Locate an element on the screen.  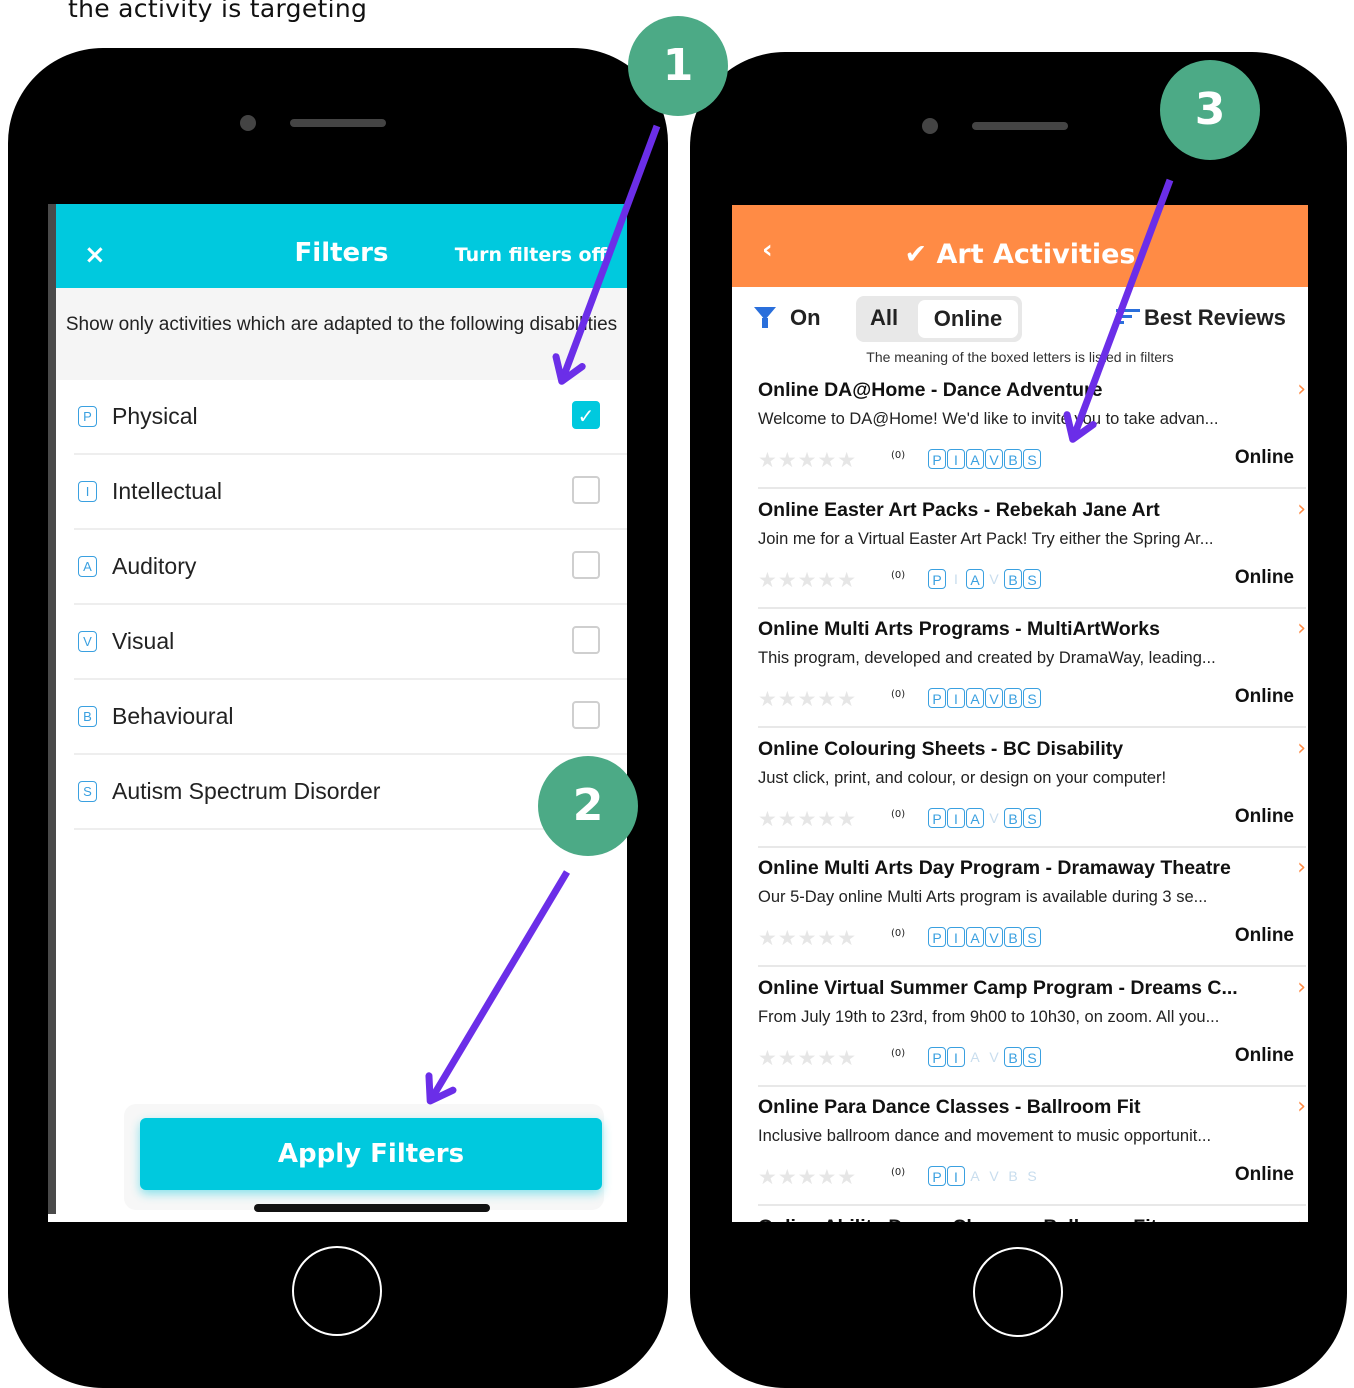
step-badge-2: 2 is located at coordinates (588, 806).